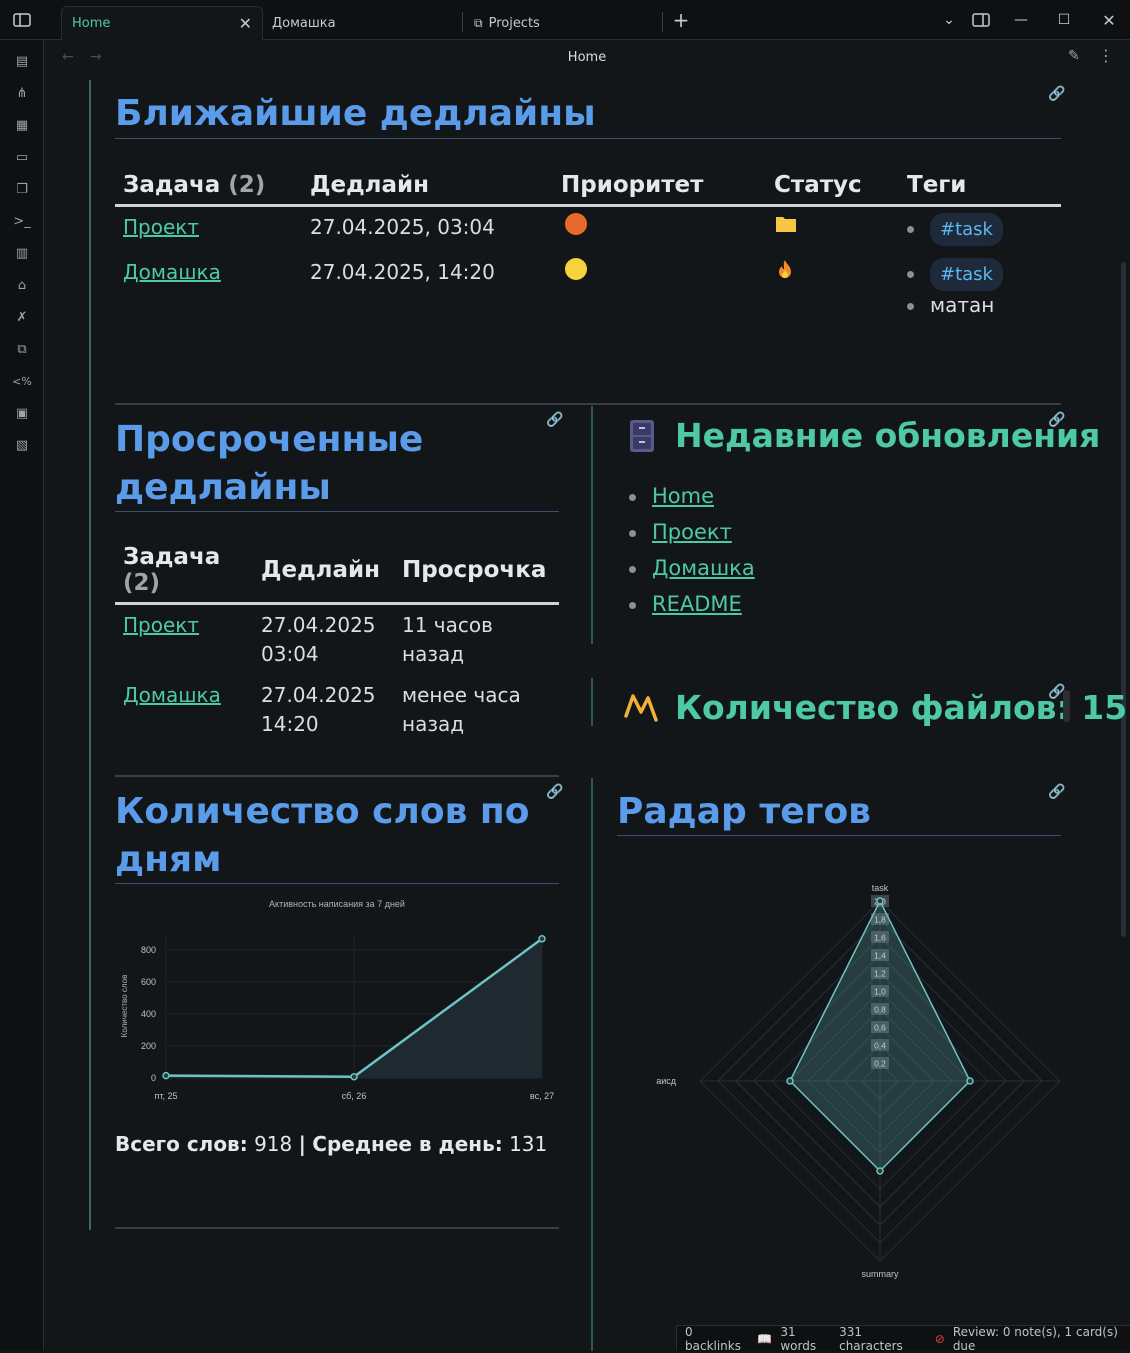  I want to click on radar-axis-label: summary, so click(880, 1274).